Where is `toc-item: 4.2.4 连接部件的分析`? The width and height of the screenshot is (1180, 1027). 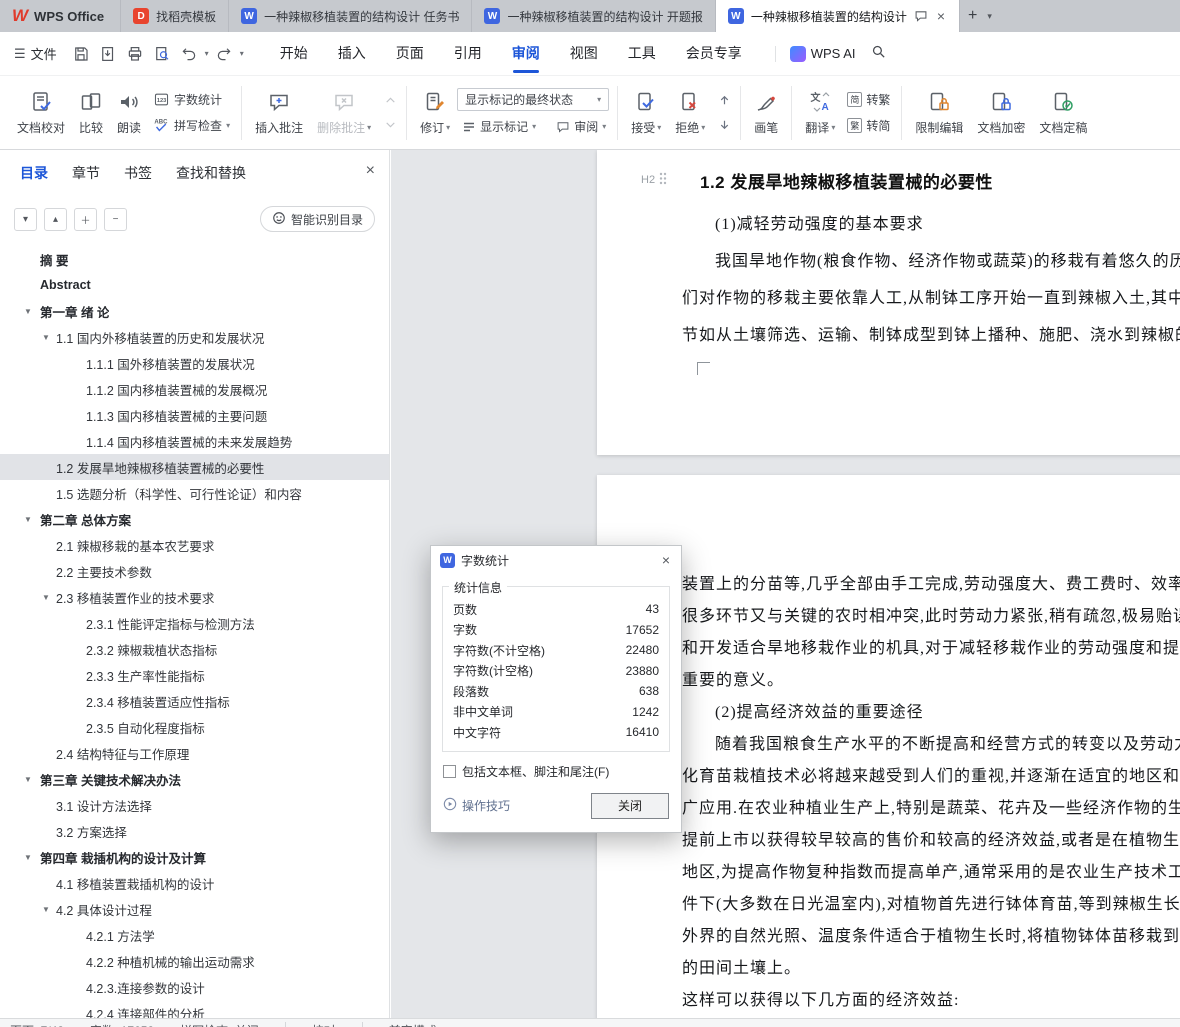 toc-item: 4.2.4 连接部件的分析 is located at coordinates (194, 1009).